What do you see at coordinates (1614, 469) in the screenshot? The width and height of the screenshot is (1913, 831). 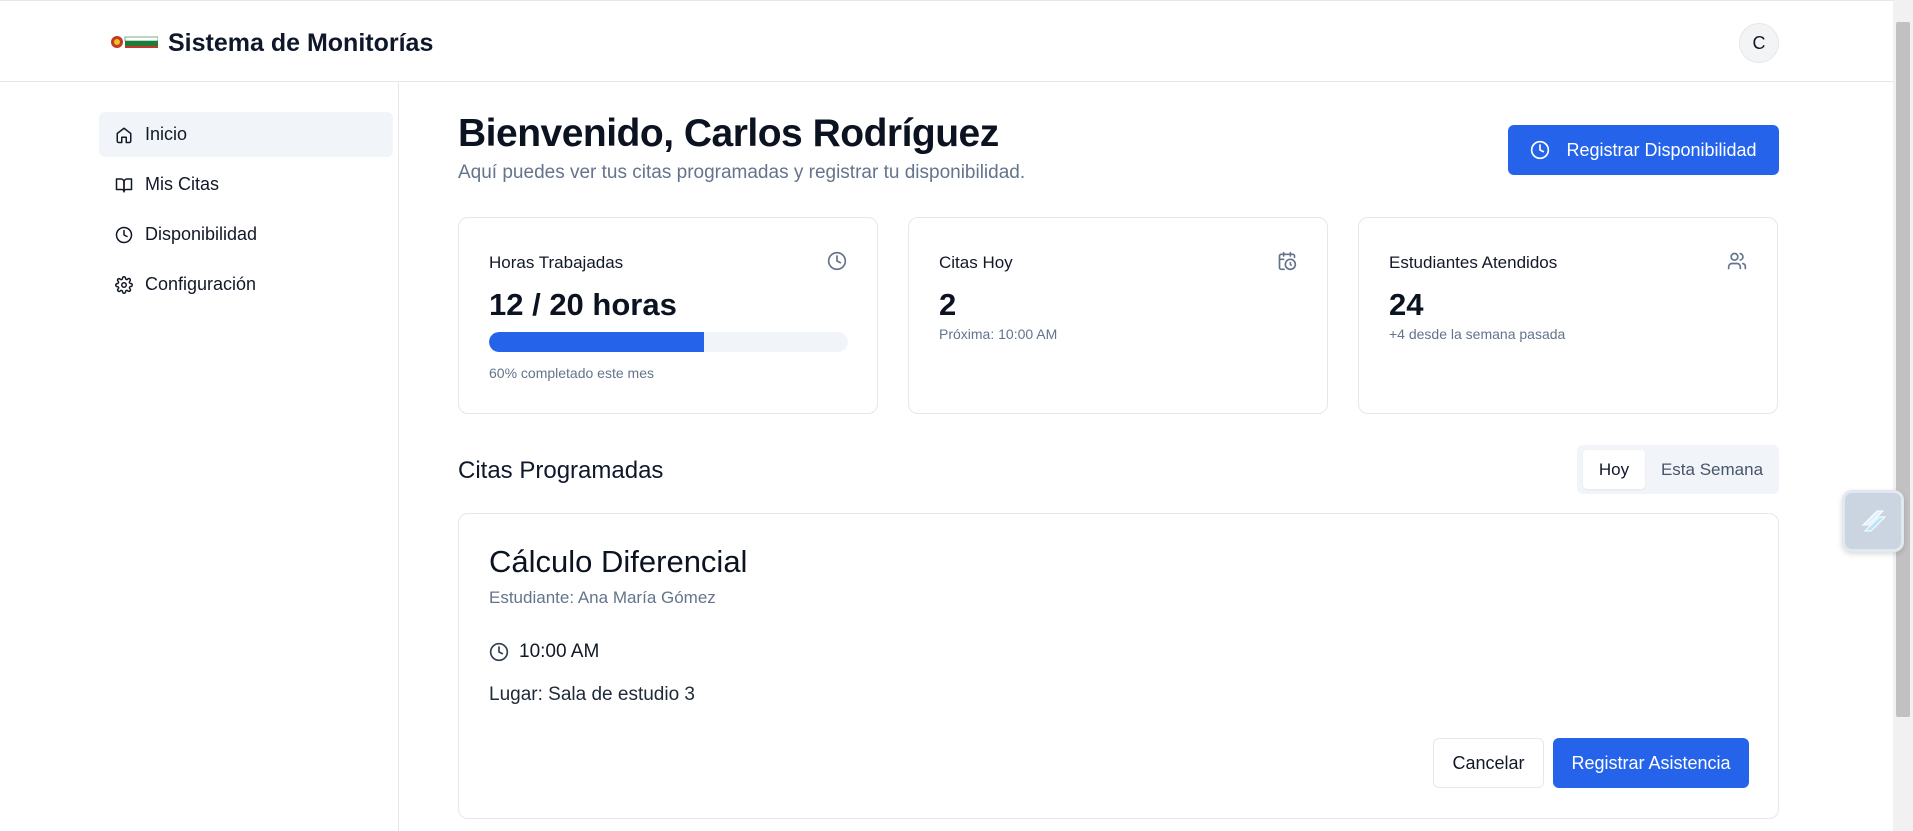 I see `tab-hoy: Hoy` at bounding box center [1614, 469].